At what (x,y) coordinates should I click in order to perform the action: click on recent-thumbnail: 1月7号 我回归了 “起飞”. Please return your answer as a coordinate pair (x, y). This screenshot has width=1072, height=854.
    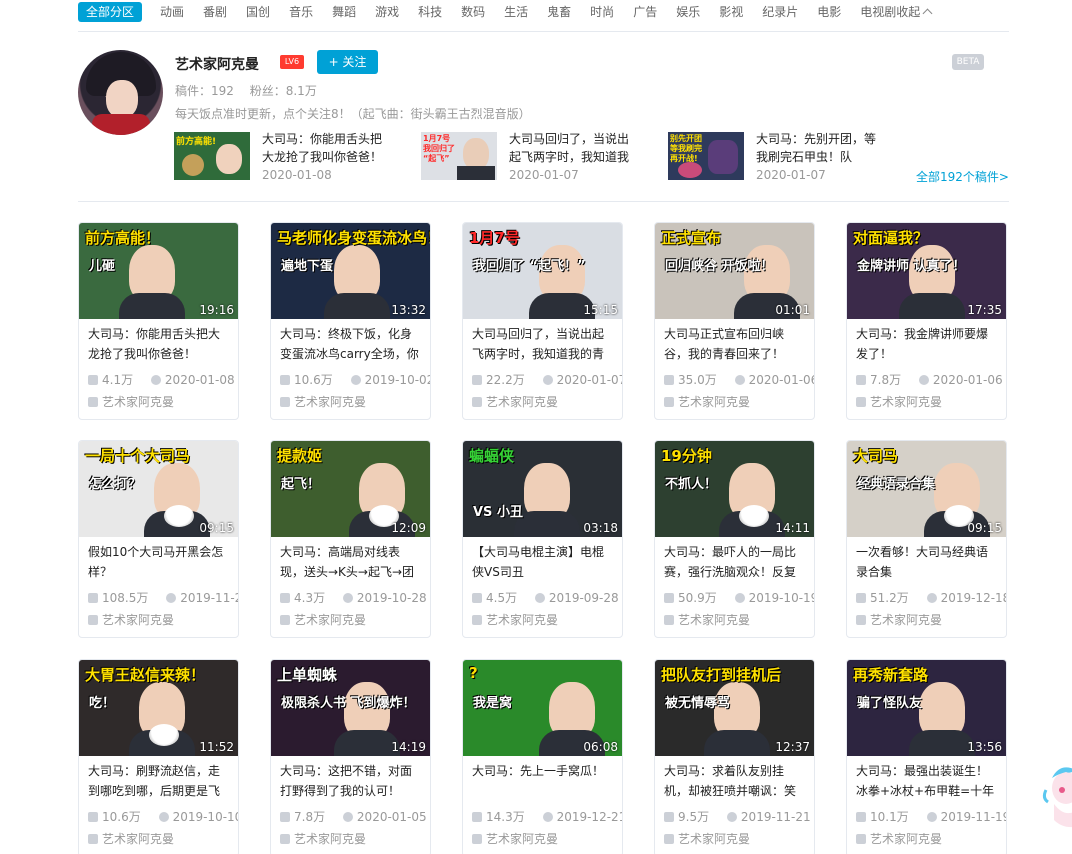
    Looking at the image, I should click on (459, 156).